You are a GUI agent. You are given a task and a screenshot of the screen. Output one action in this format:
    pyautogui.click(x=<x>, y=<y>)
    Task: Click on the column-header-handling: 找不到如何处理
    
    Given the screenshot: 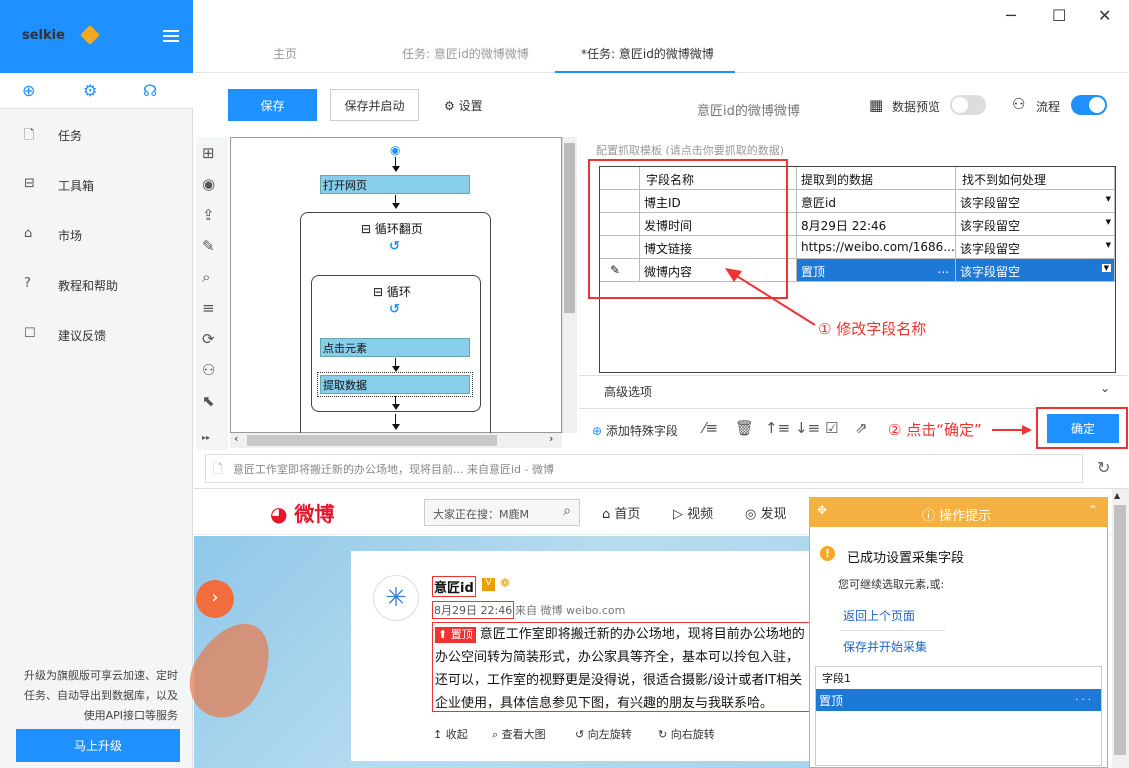 What is the action you would take?
    pyautogui.click(x=1035, y=178)
    